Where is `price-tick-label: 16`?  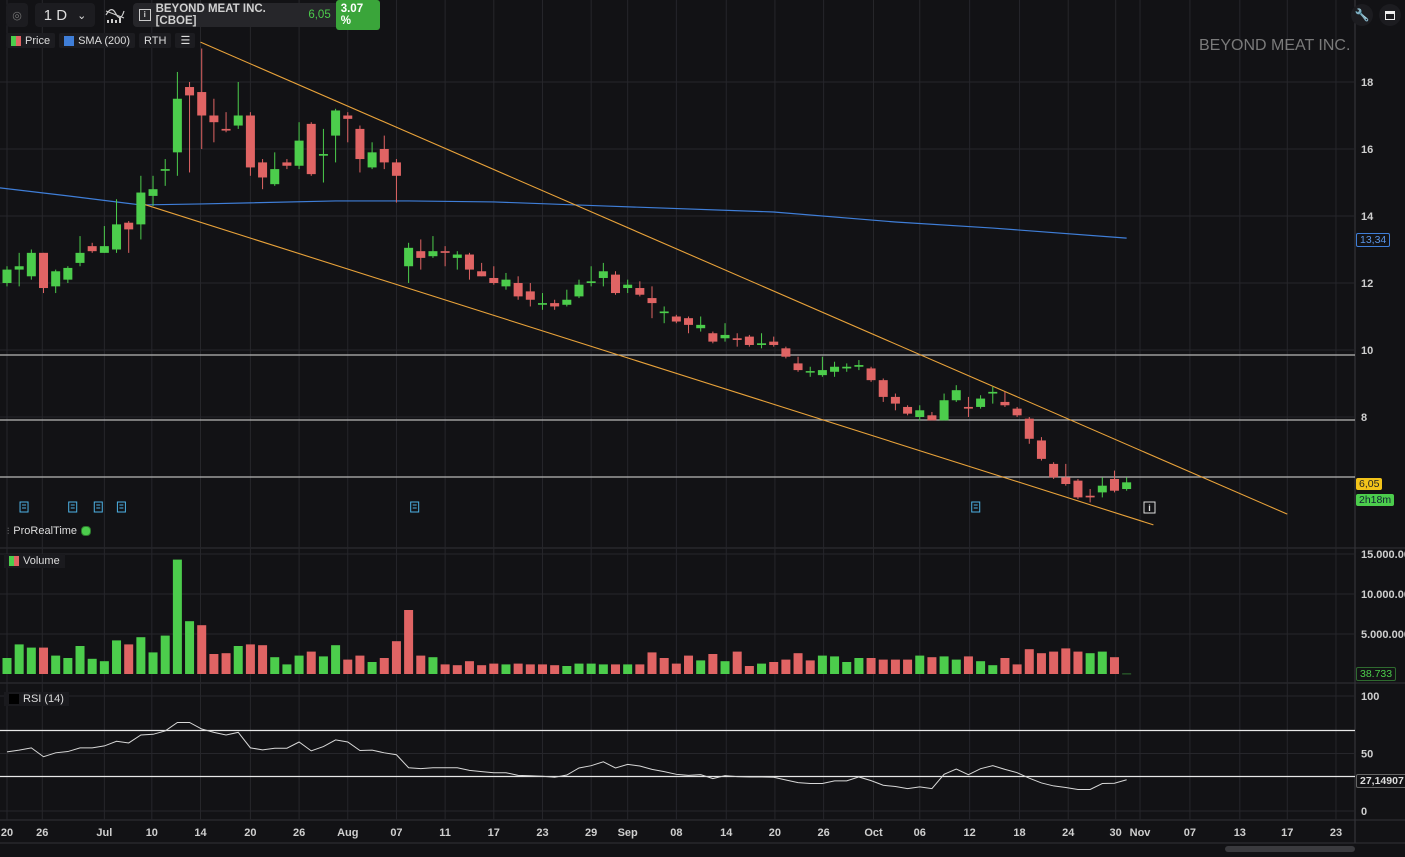 price-tick-label: 16 is located at coordinates (1367, 150).